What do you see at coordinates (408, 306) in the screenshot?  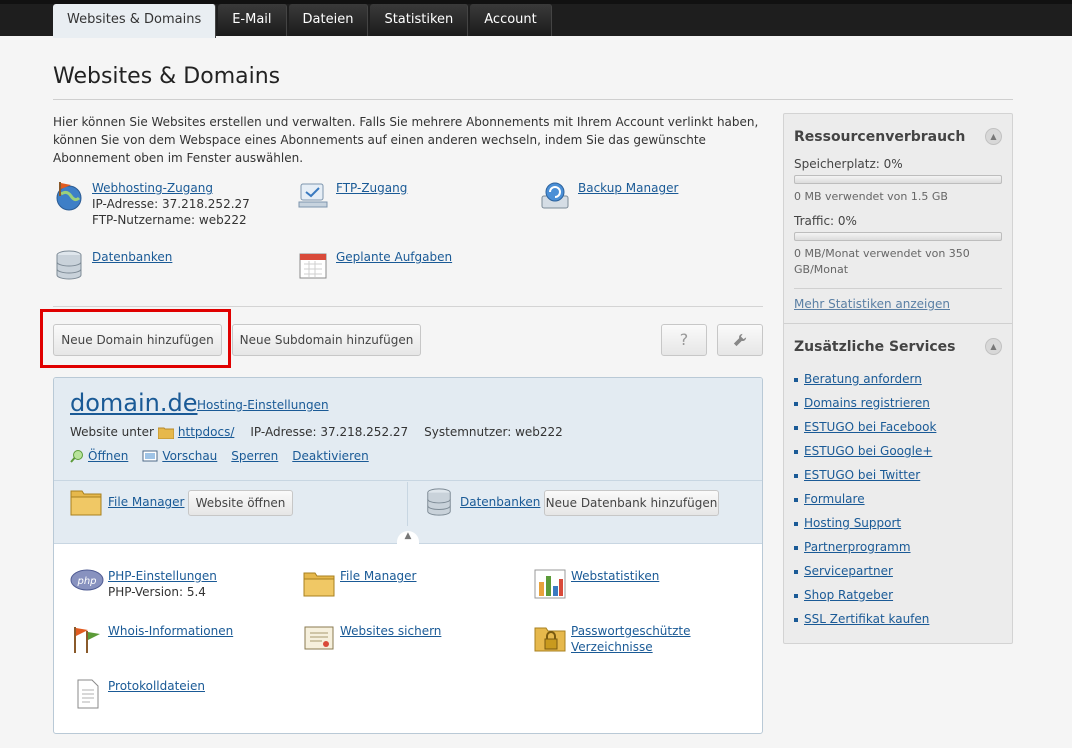 I see `section-divider` at bounding box center [408, 306].